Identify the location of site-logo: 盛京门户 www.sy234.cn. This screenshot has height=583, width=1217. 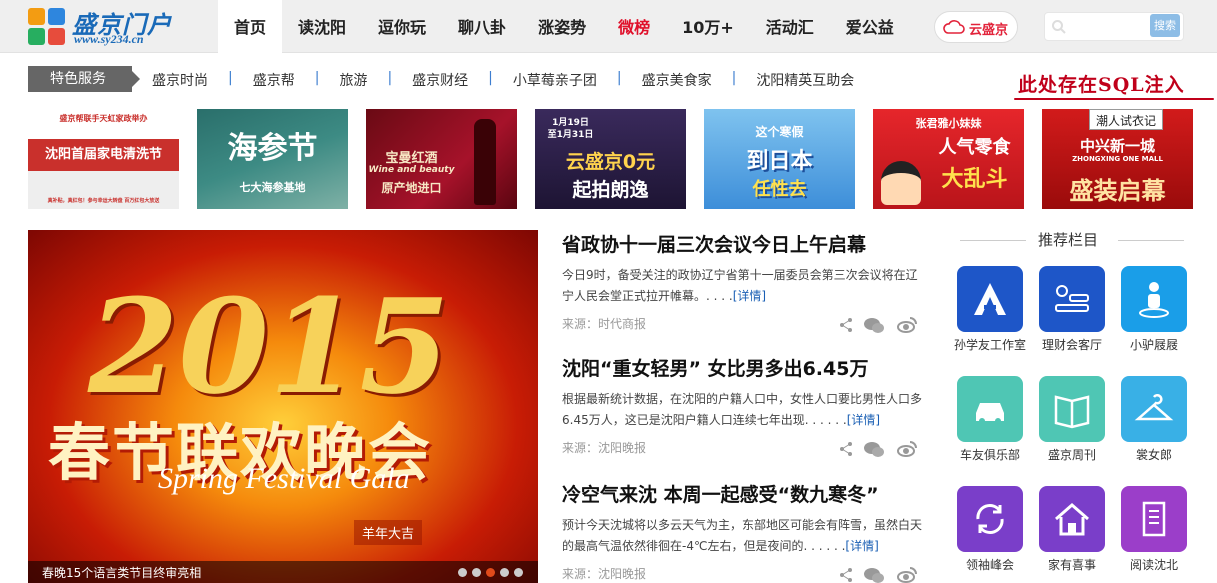
(123, 27).